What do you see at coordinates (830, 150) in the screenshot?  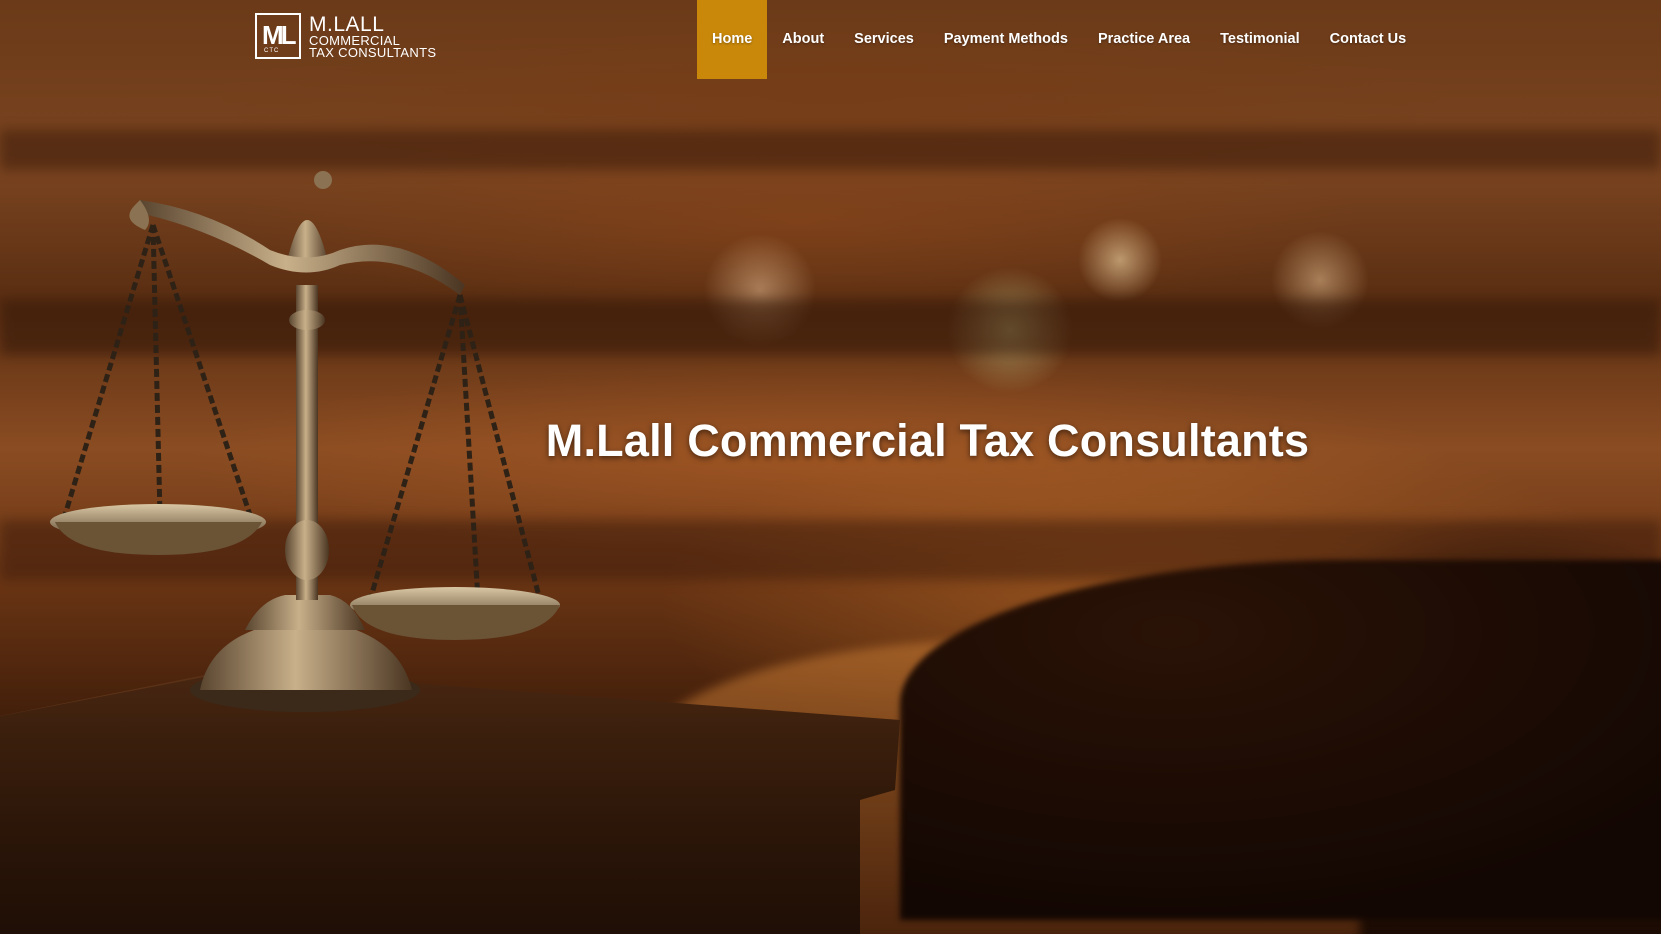 I see `background-bench-band` at bounding box center [830, 150].